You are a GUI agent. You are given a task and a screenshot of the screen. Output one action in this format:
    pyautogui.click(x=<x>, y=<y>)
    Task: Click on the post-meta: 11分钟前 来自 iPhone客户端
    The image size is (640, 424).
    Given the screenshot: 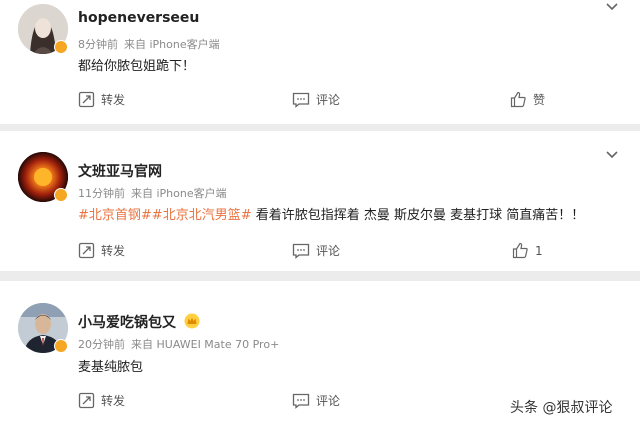 What is the action you would take?
    pyautogui.click(x=152, y=193)
    